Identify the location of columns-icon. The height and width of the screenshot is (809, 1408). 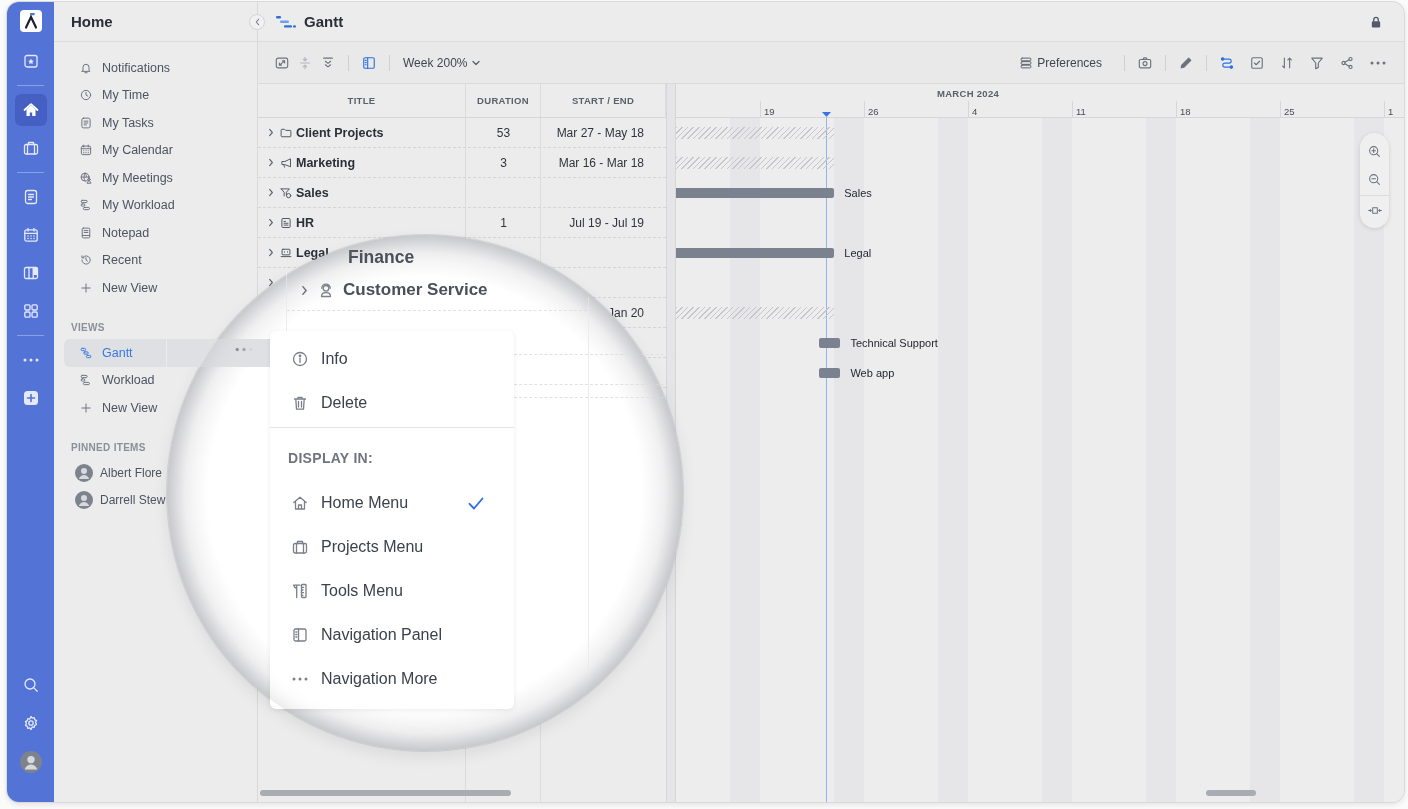
(30, 273).